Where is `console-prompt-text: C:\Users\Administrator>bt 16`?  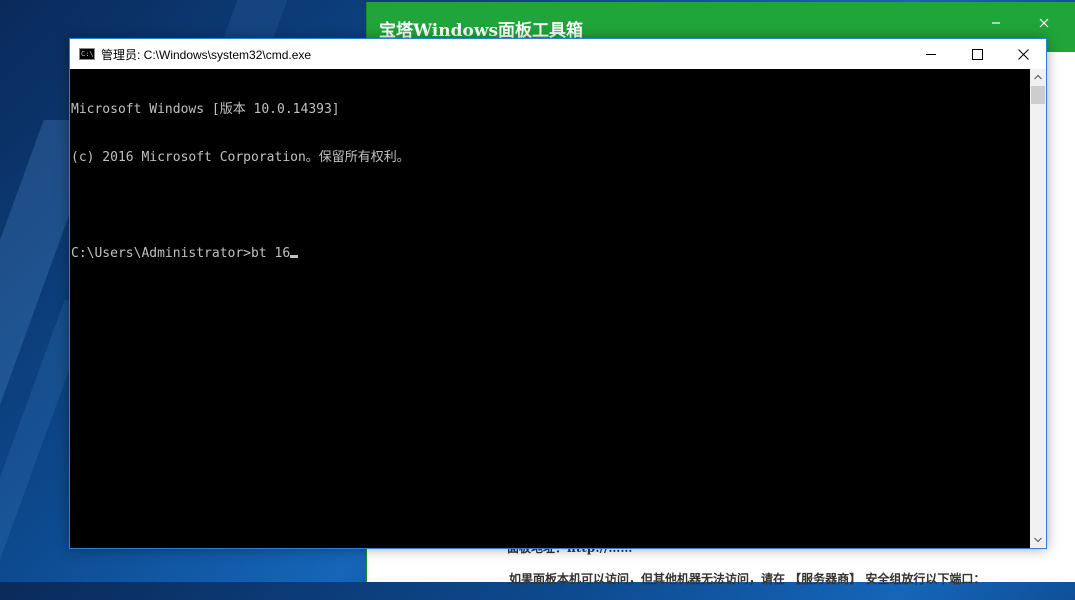 console-prompt-text: C:\Users\Administrator>bt 16 is located at coordinates (181, 253).